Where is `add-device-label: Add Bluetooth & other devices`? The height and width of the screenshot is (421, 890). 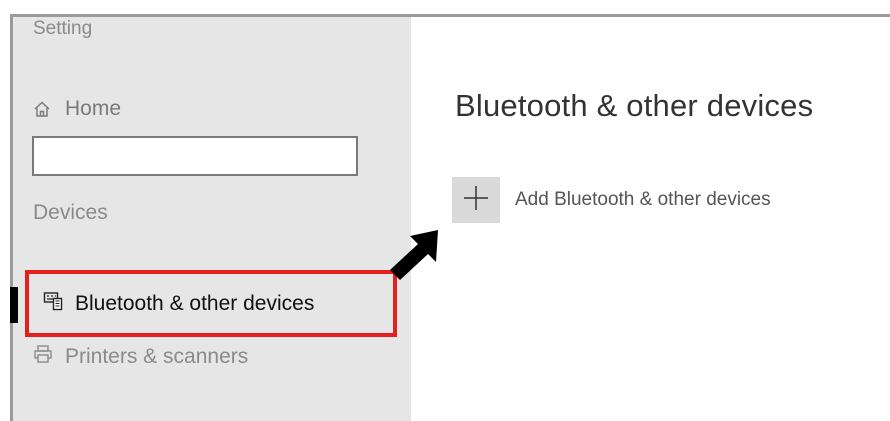
add-device-label: Add Bluetooth & other devices is located at coordinates (643, 199).